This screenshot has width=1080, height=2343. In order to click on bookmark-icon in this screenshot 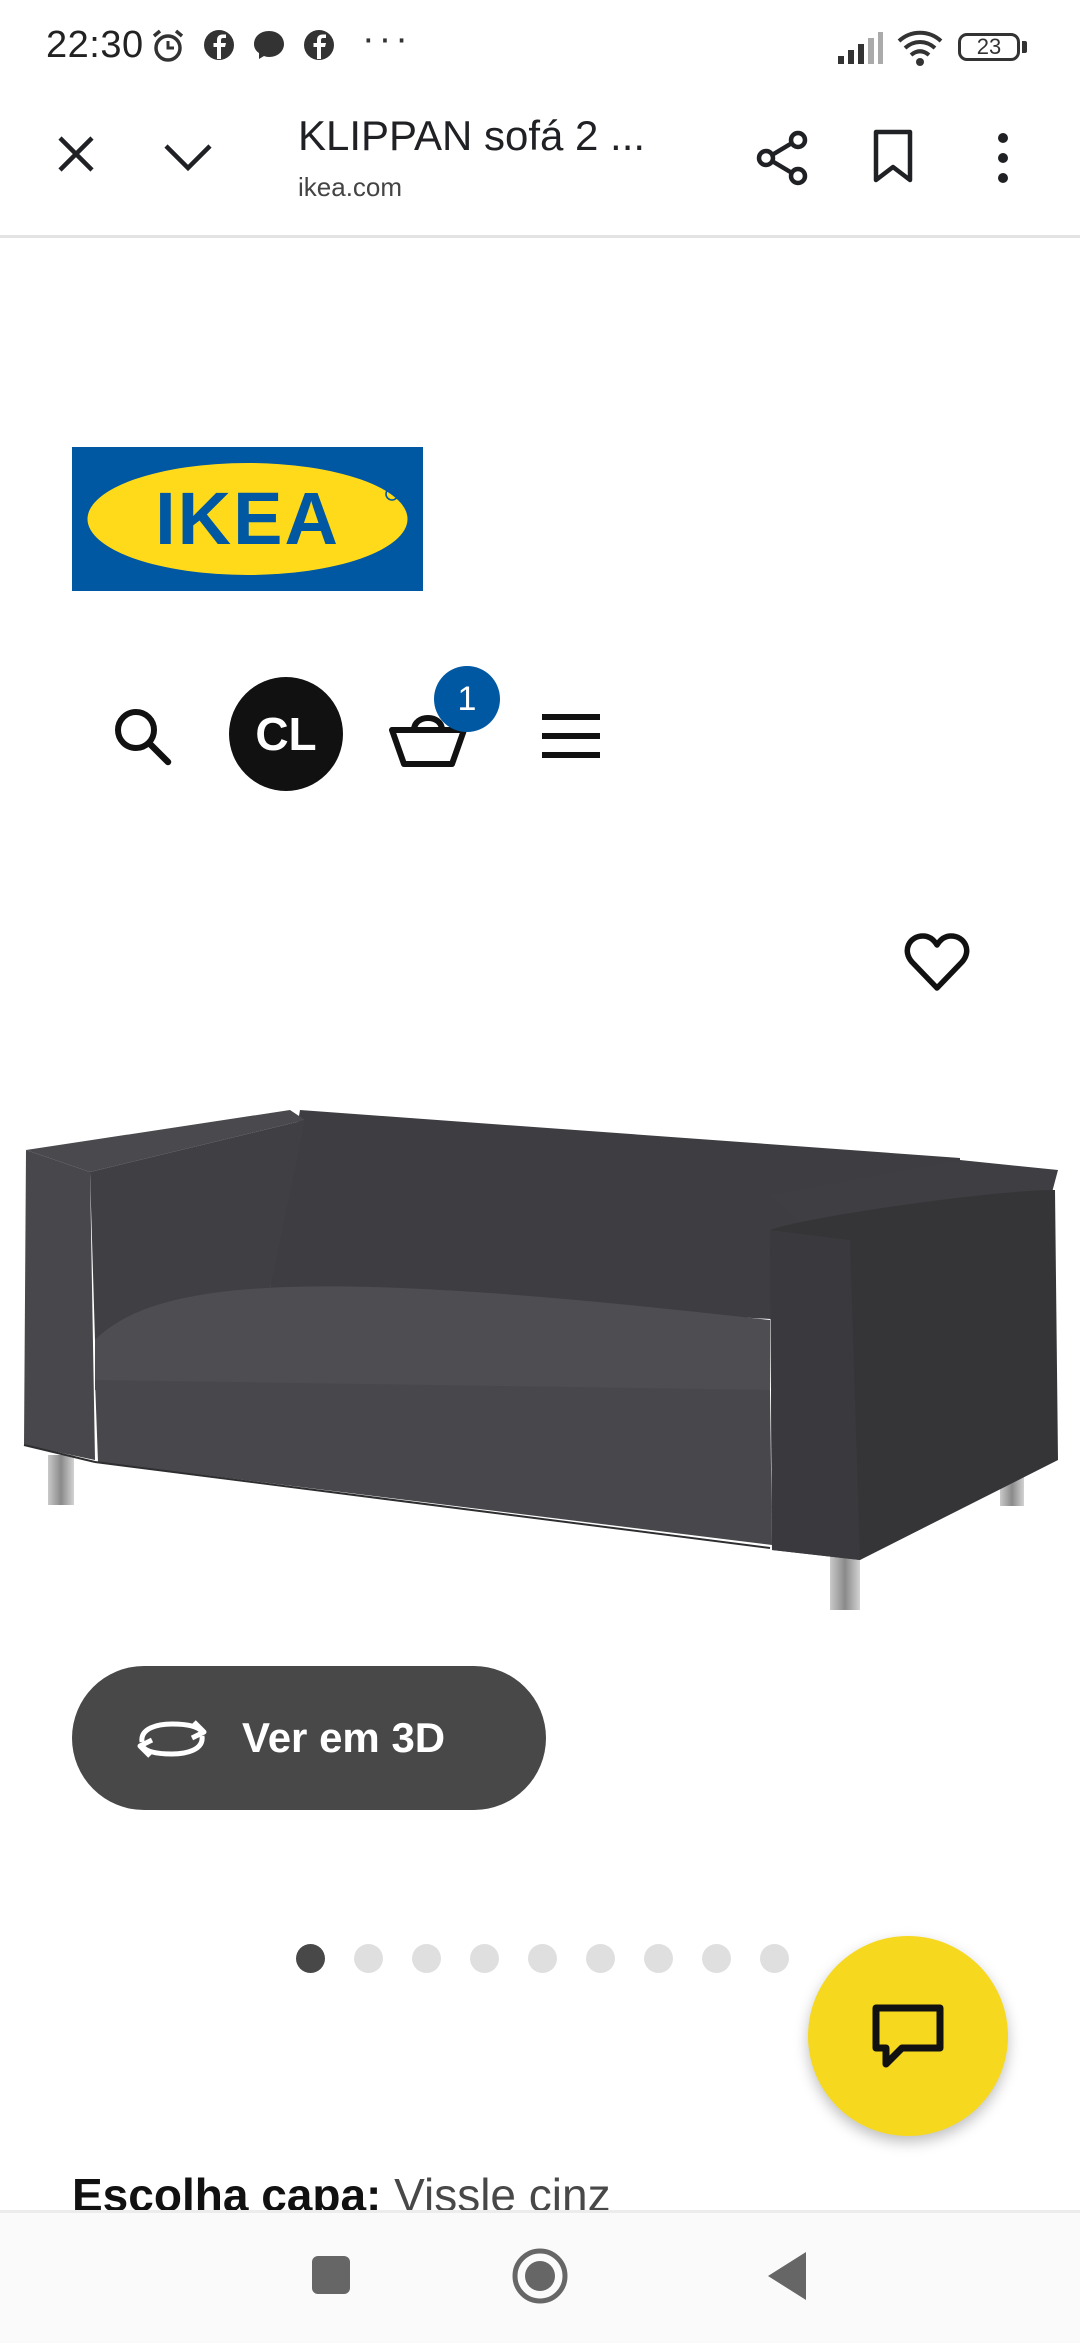, I will do `click(893, 156)`.